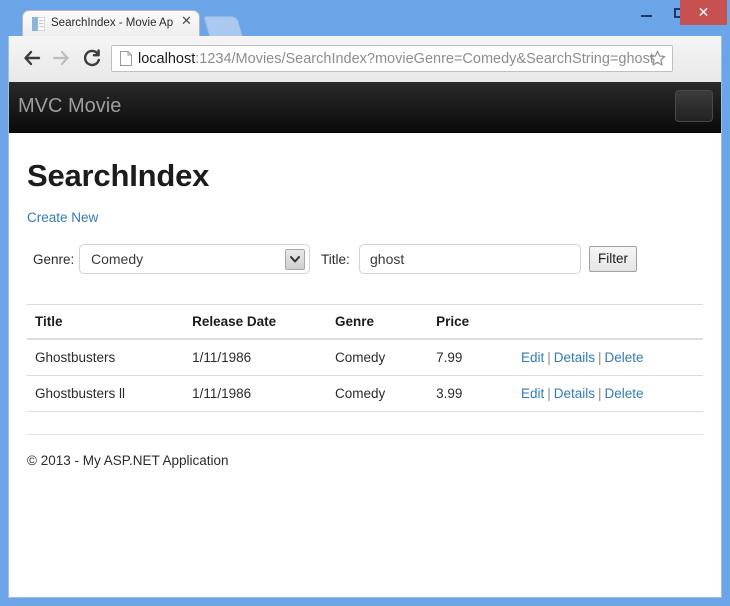 This screenshot has height=606, width=730. I want to click on title-bar: SearchIndex - Movie App ✕ ✕, so click(365, 18).